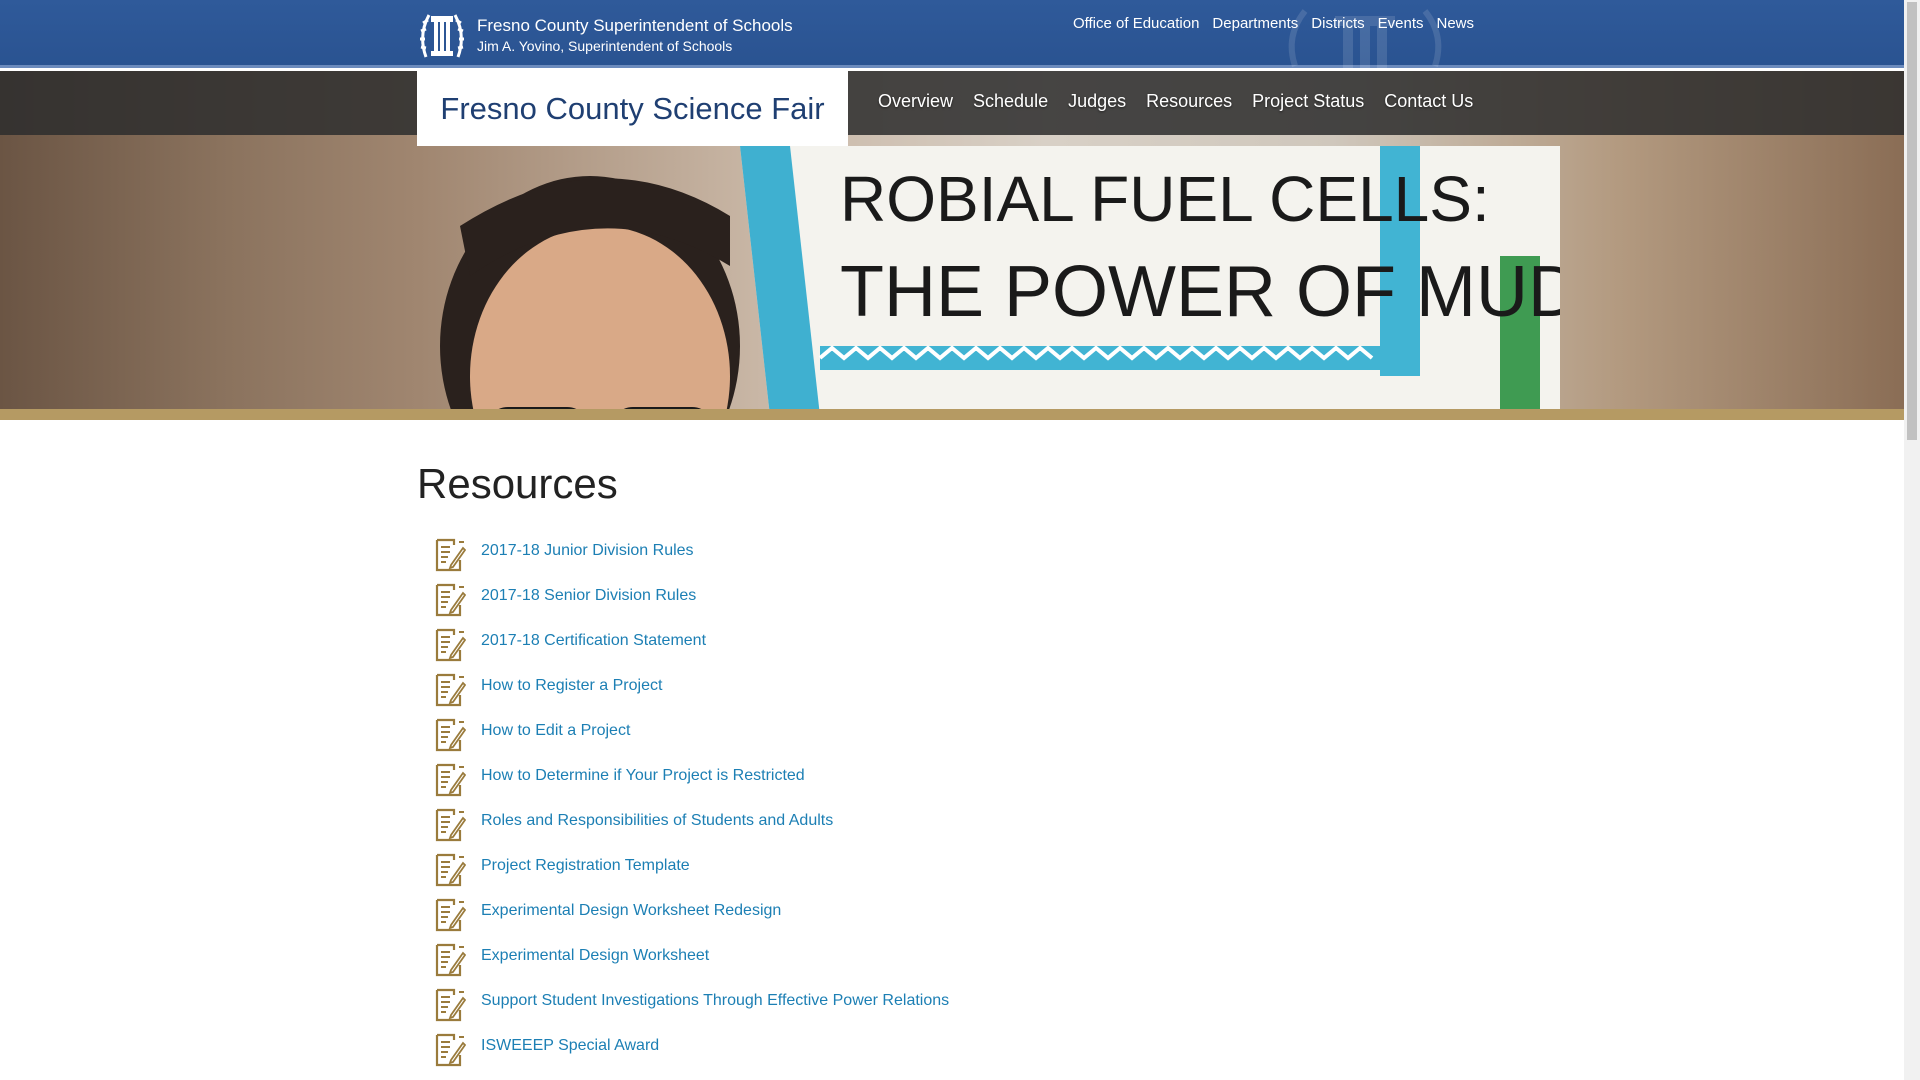 The image size is (1920, 1080). I want to click on org-name: Fresno County Superintendent of Schools, so click(635, 25).